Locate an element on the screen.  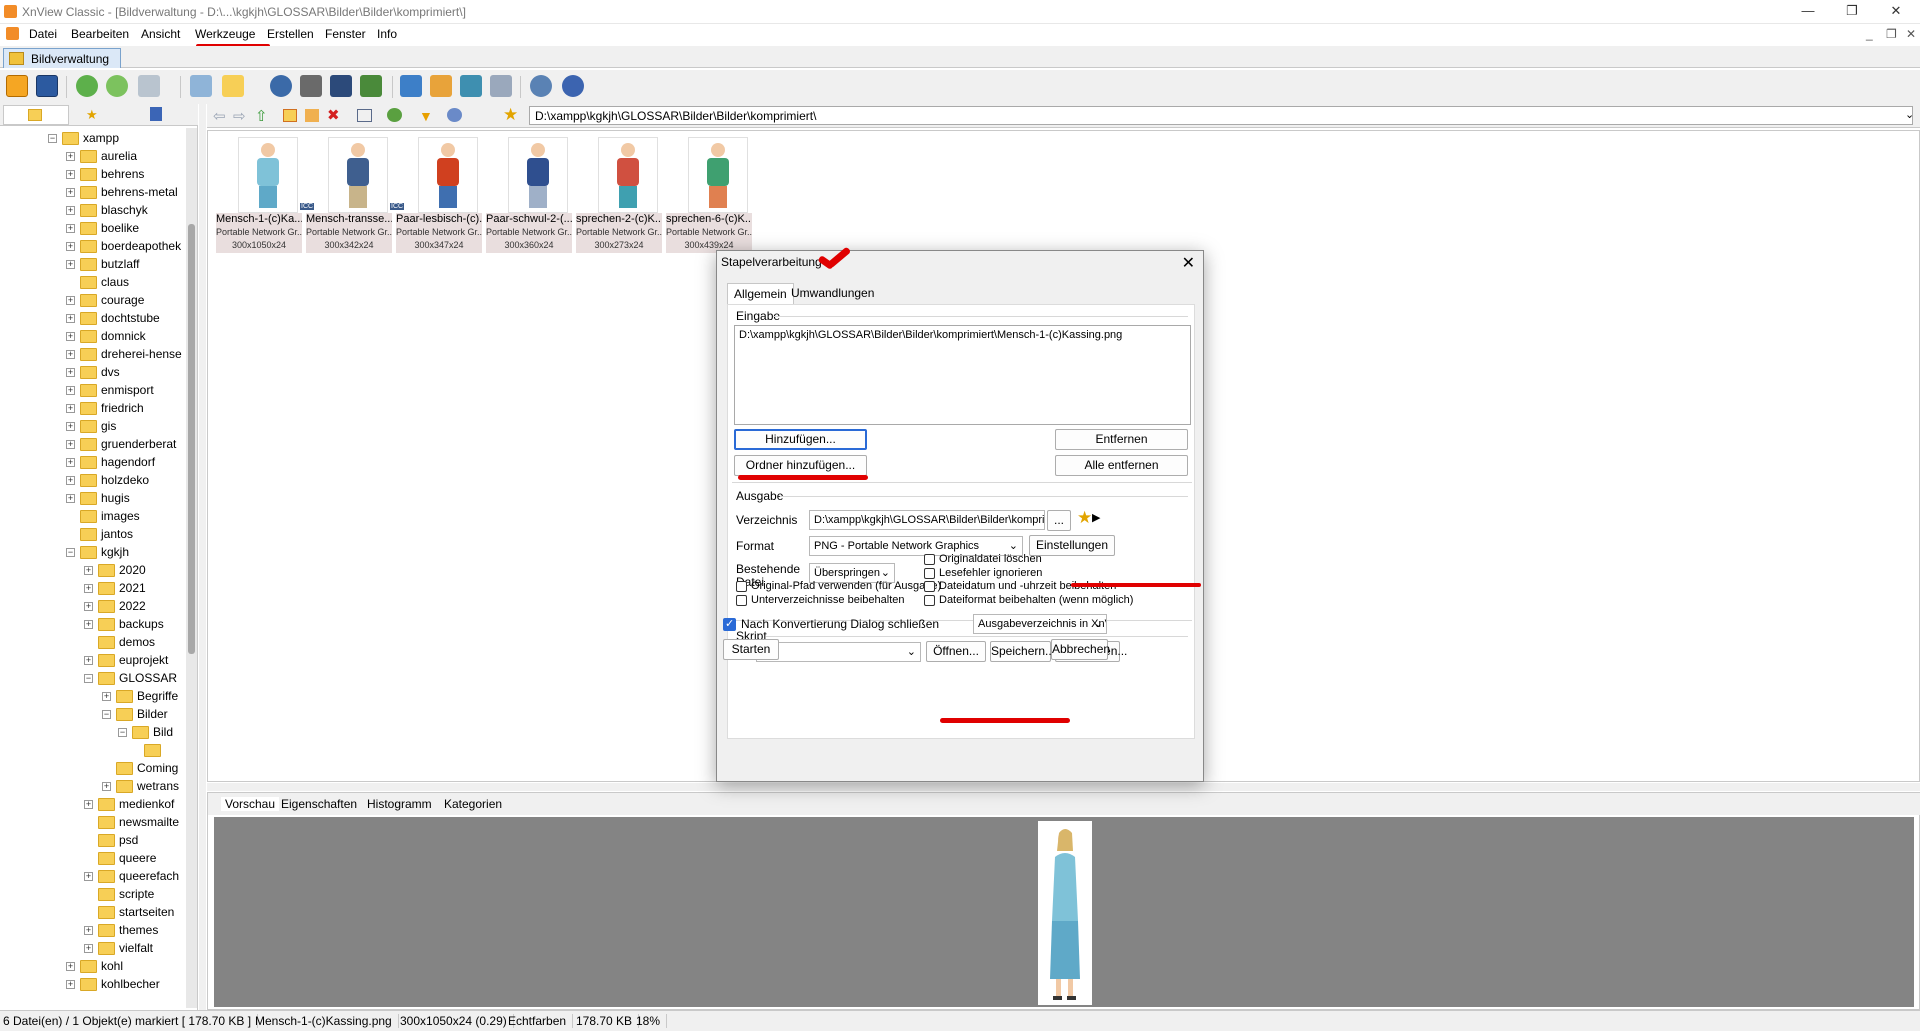
vertical-splitter is located at coordinates (202, 557).